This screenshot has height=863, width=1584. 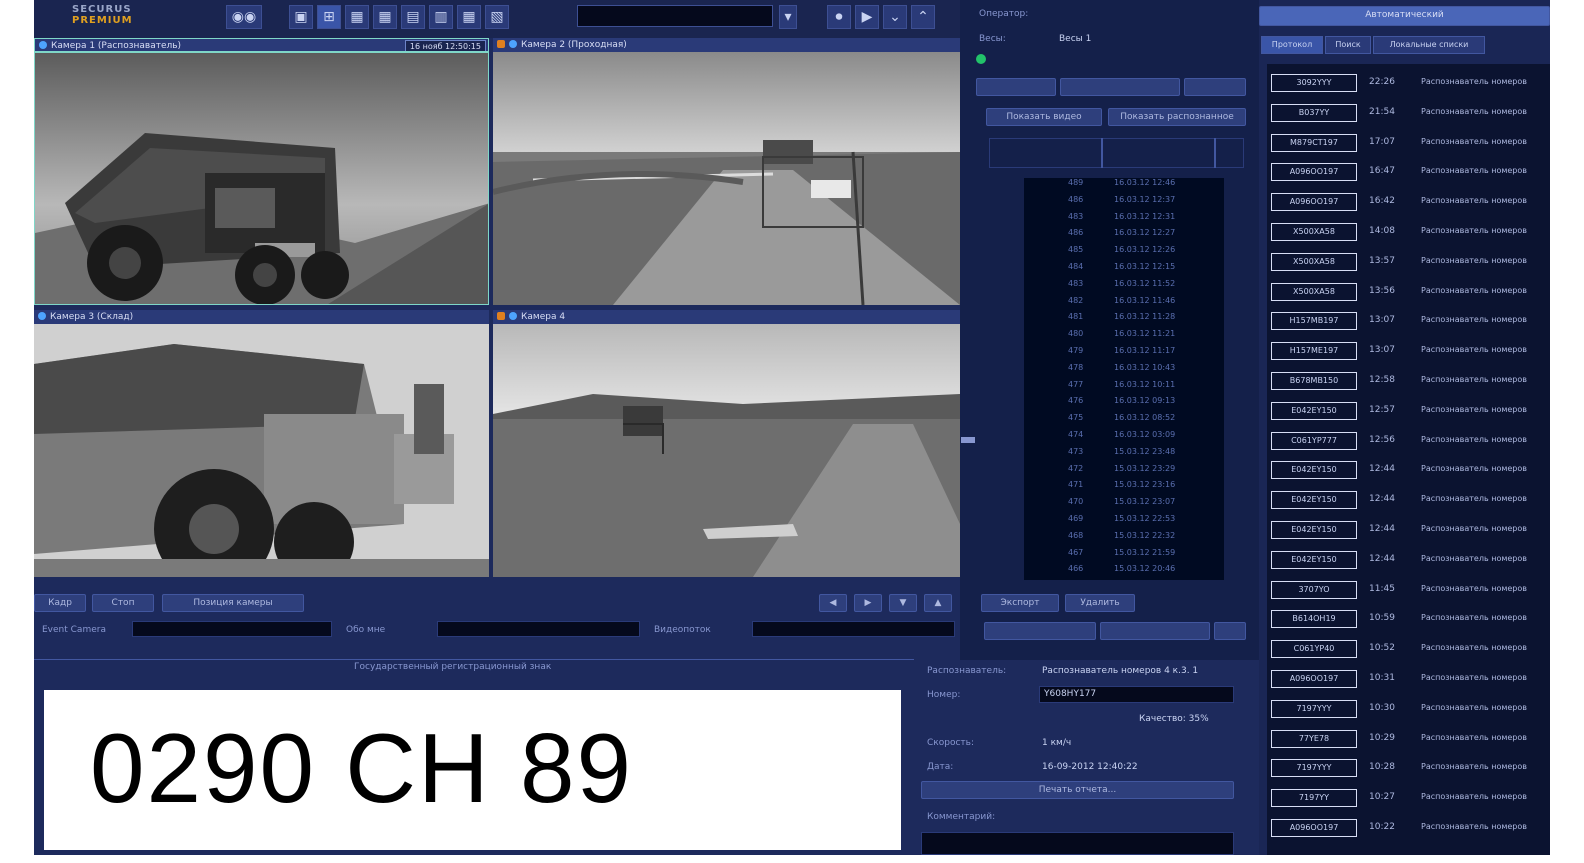 What do you see at coordinates (726, 45) in the screenshot?
I see `camera-2-header: Камера 2 (Проходная)` at bounding box center [726, 45].